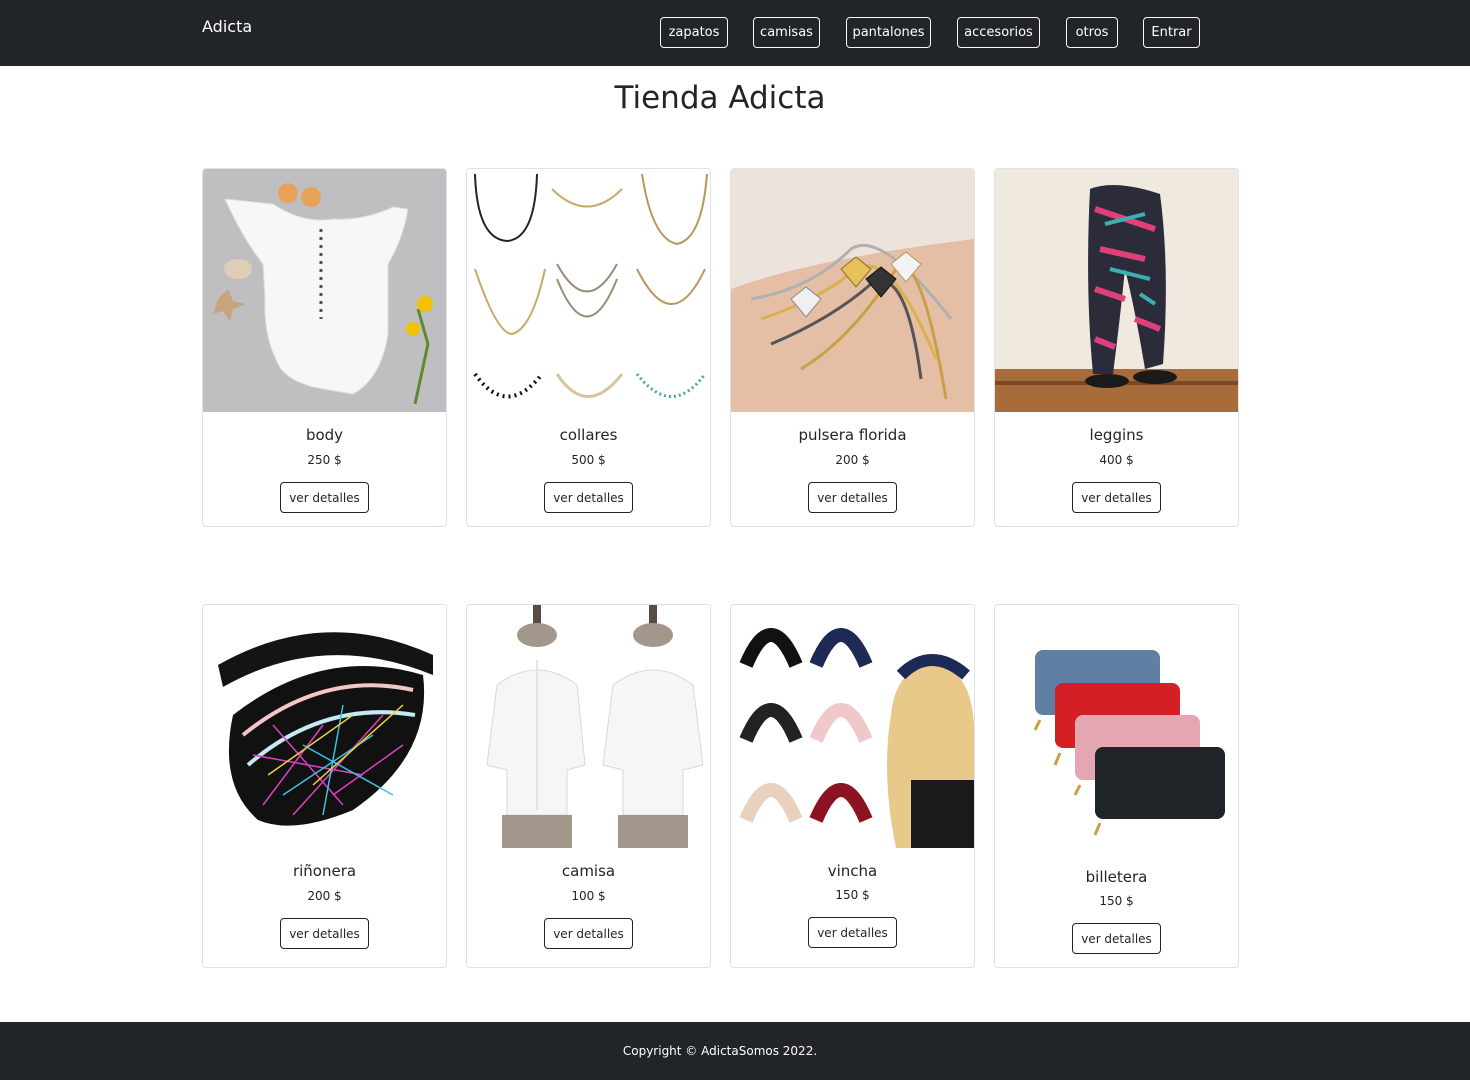  I want to click on footer: Copyright © AdictaSomos 2022., so click(735, 1051).